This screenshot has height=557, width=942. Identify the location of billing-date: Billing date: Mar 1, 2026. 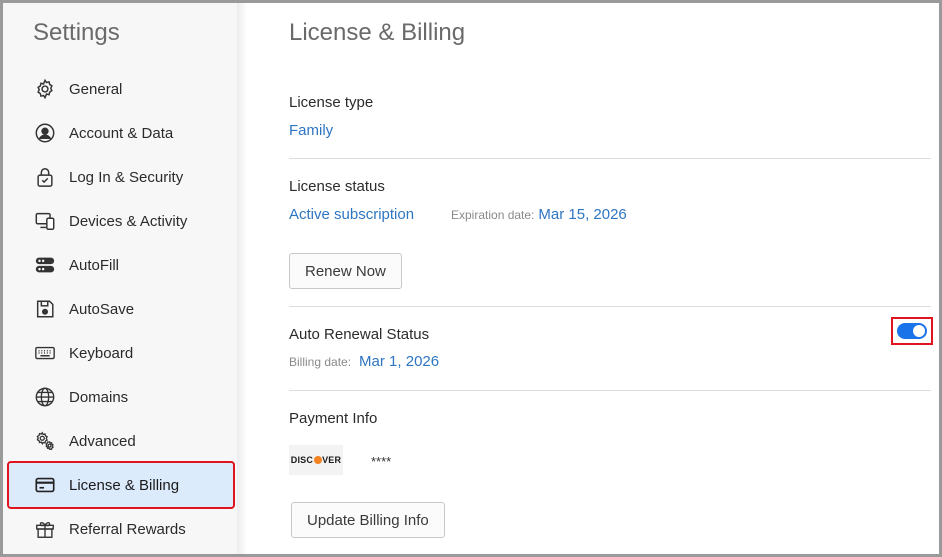
(364, 361).